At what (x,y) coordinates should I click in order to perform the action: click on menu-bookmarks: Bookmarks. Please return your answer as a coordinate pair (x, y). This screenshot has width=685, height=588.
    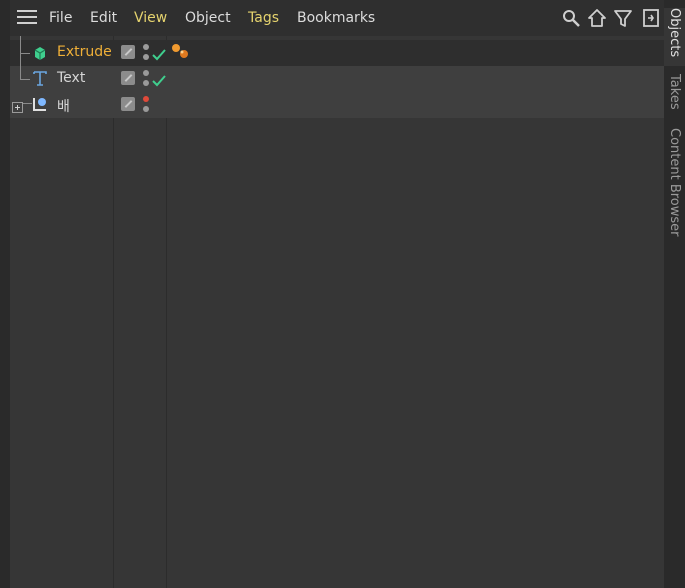
    Looking at the image, I should click on (336, 18).